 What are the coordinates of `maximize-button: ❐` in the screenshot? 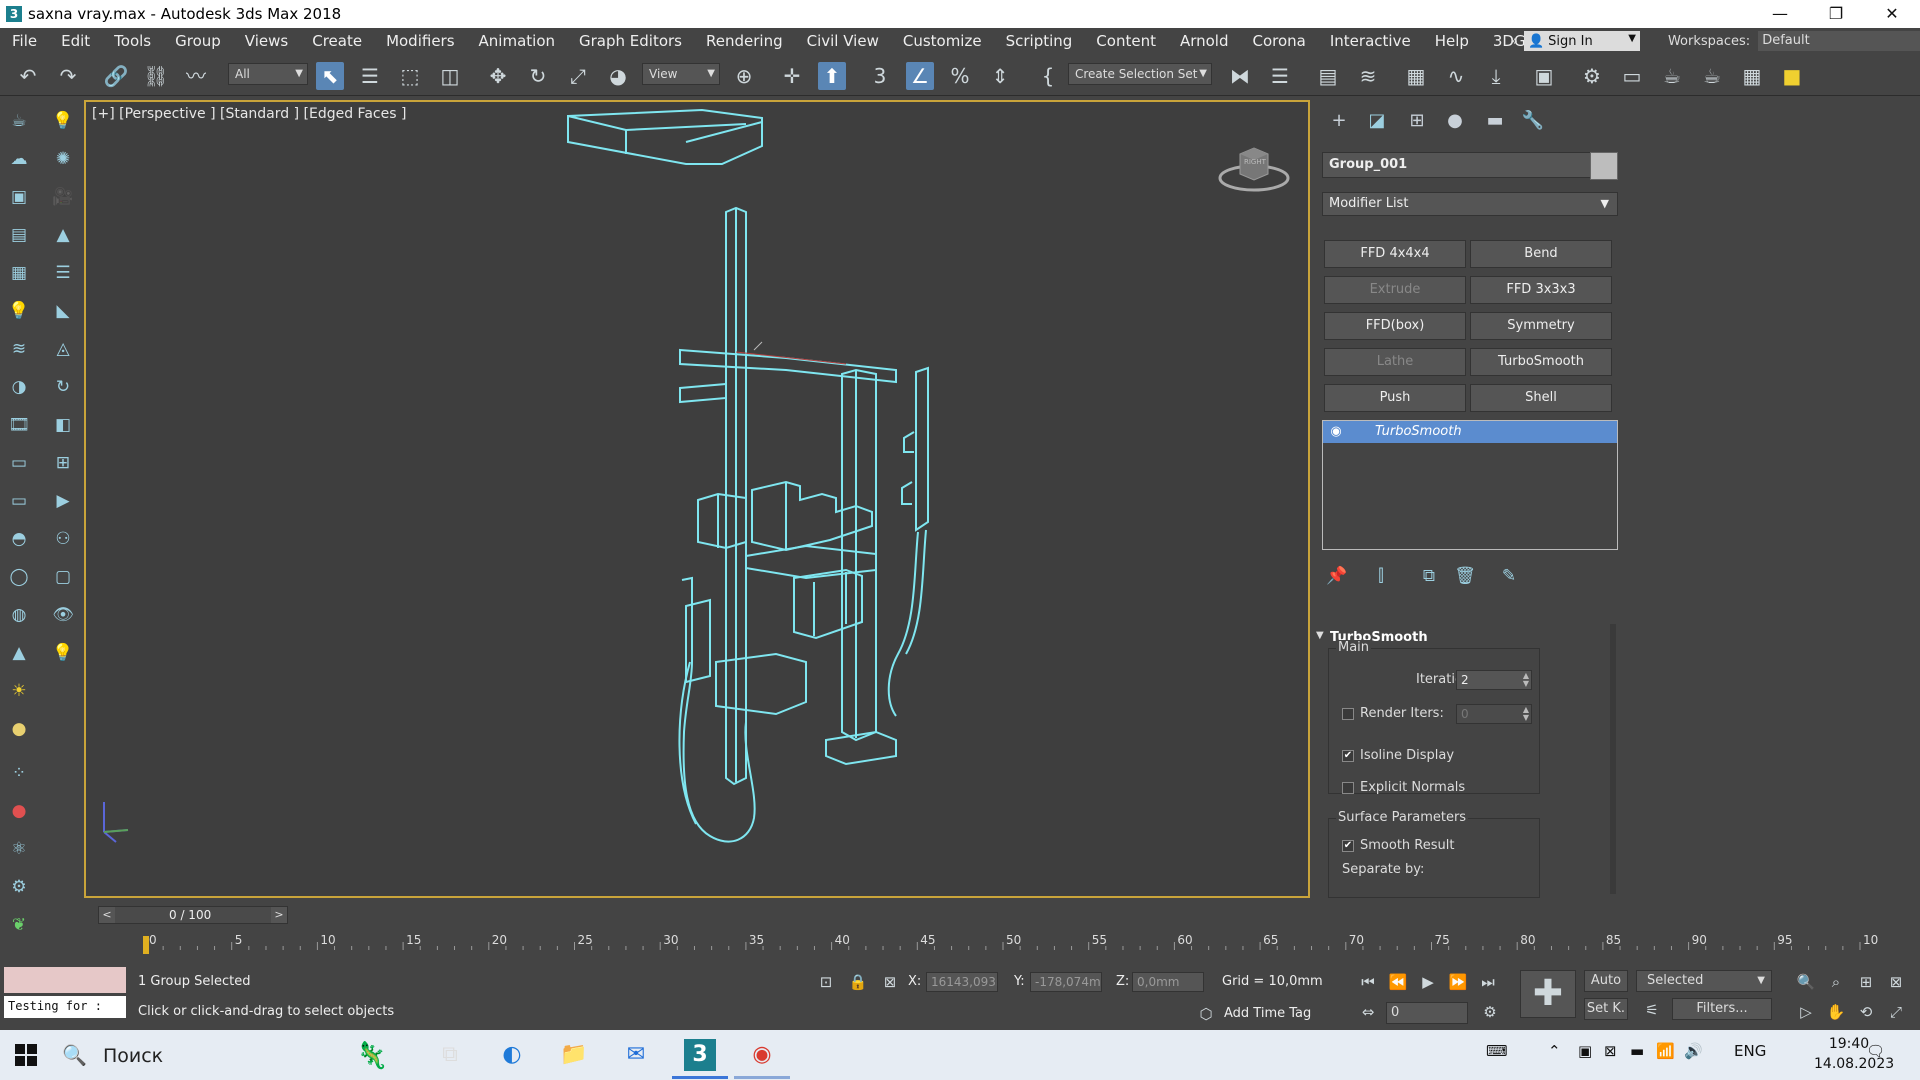 It's located at (1836, 14).